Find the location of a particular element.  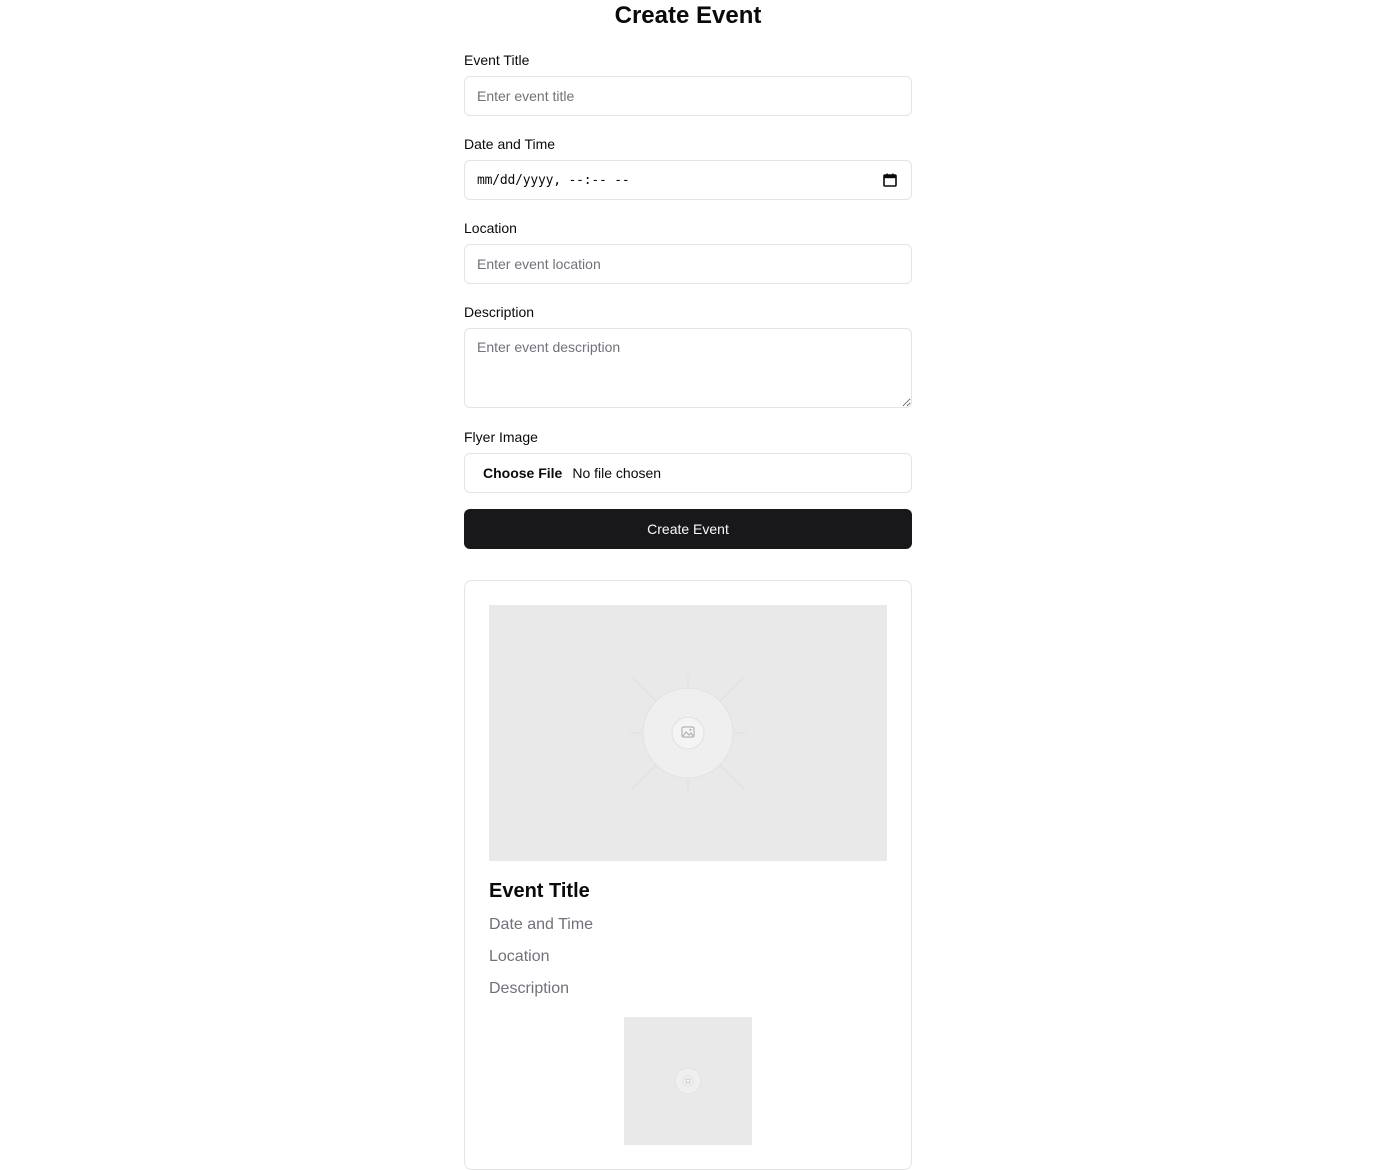

event-title-field: Event Title is located at coordinates (688, 84).